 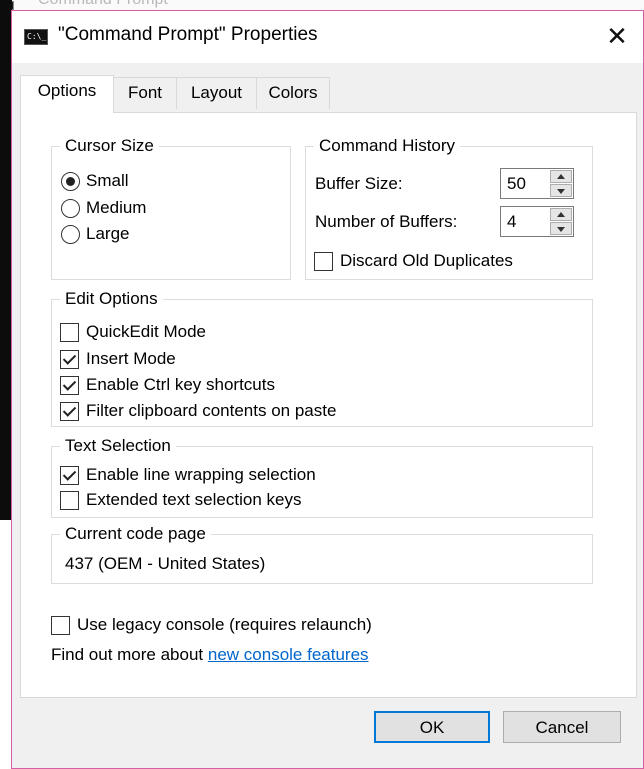 I want to click on radio-medium-label: Medium, so click(x=116, y=207).